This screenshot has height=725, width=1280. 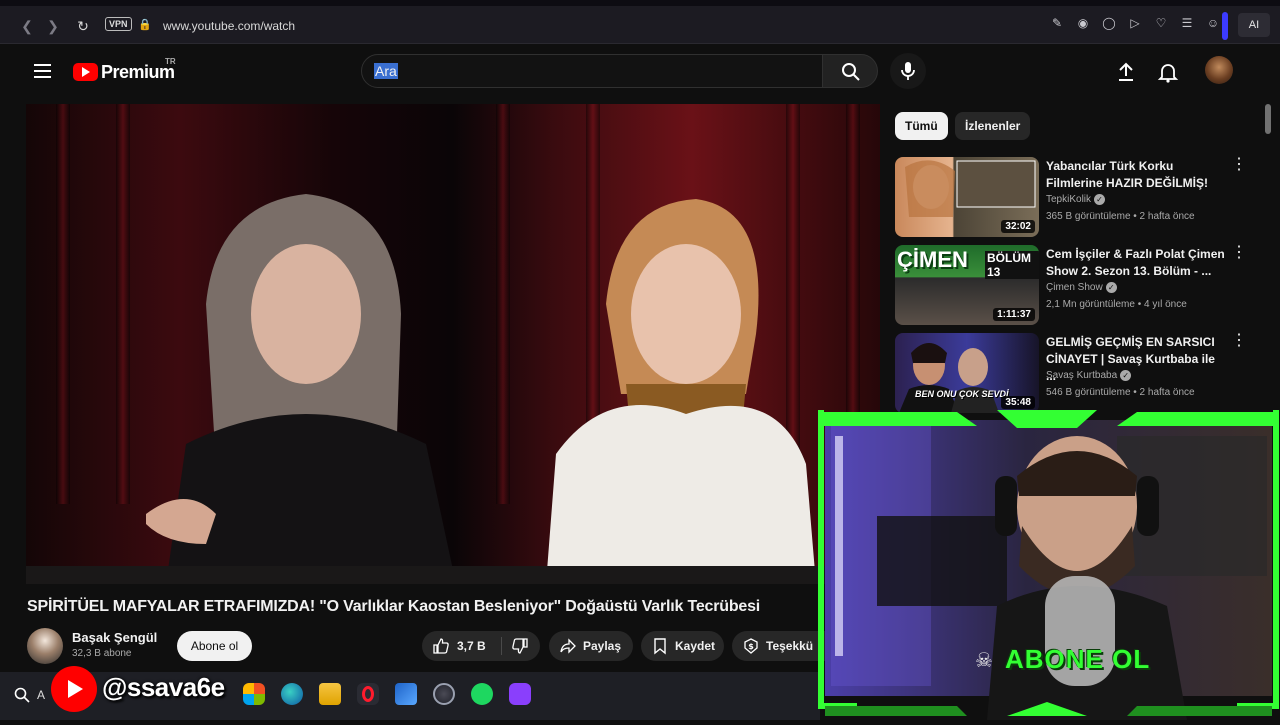 What do you see at coordinates (1187, 23) in the screenshot?
I see `menu-list-icon: ☰` at bounding box center [1187, 23].